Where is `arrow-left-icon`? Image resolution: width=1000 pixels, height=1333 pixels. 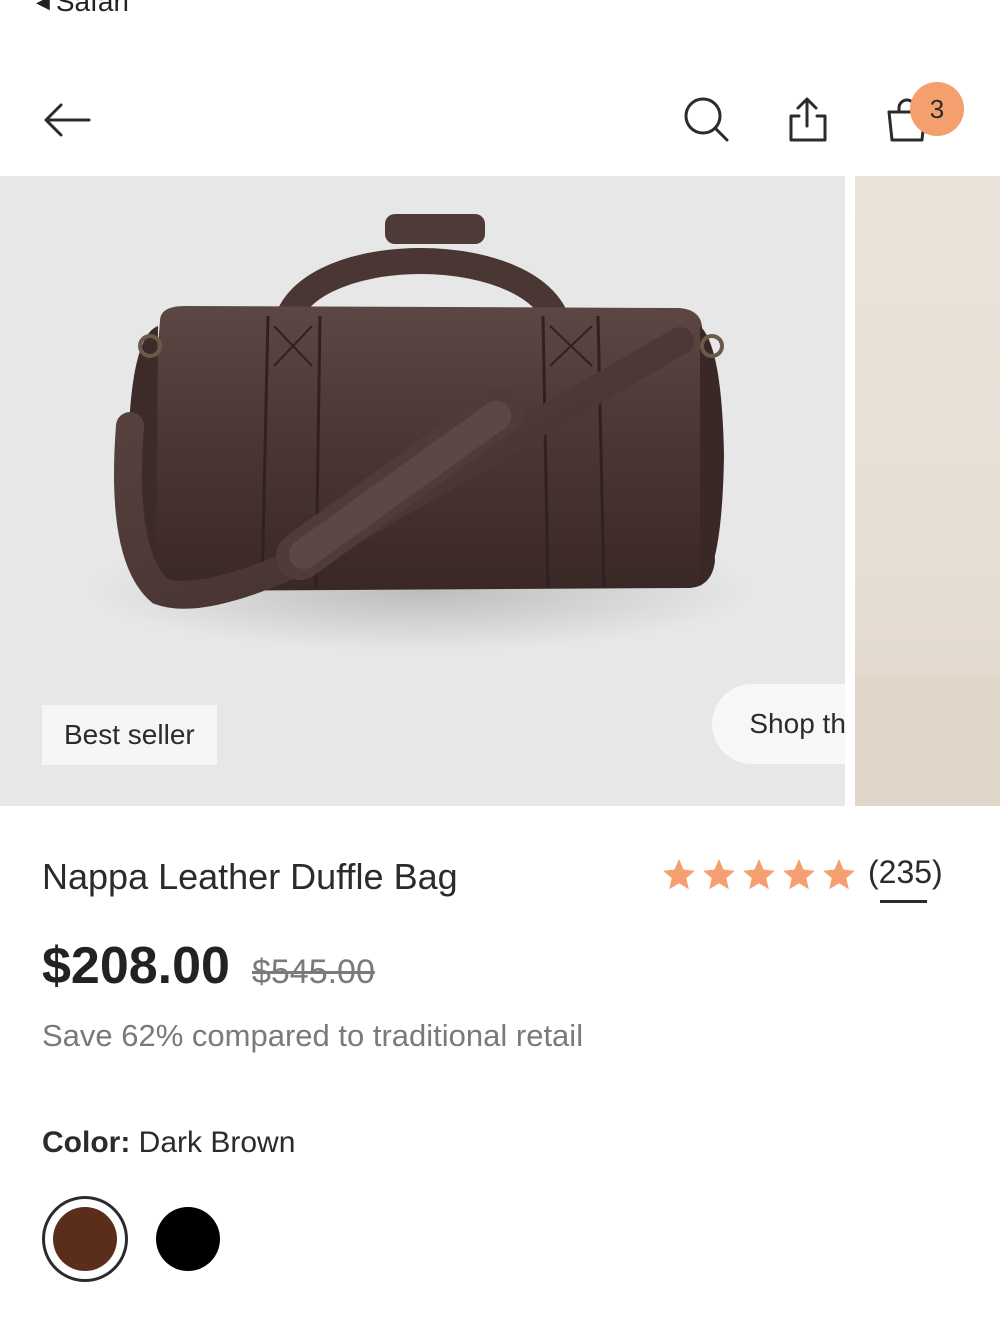
arrow-left-icon is located at coordinates (67, 120).